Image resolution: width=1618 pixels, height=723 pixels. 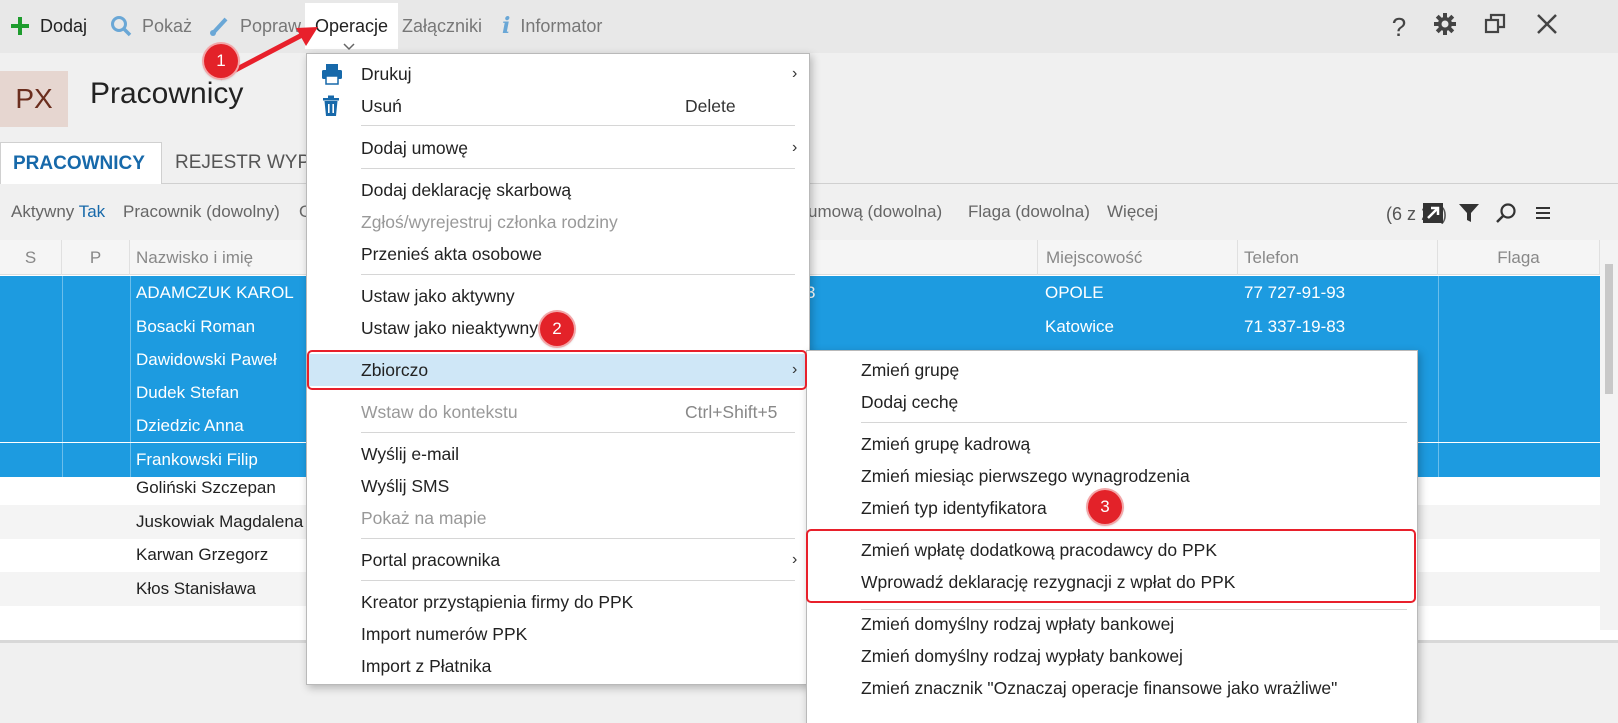 I want to click on funnel-icon, so click(x=1469, y=215).